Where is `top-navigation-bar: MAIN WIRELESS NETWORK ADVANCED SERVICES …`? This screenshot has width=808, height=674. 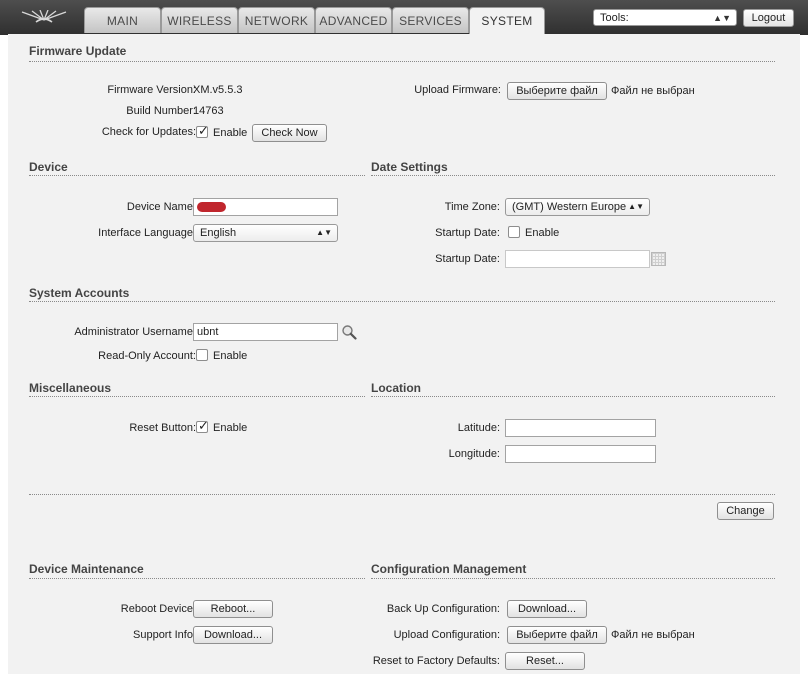
top-navigation-bar: MAIN WIRELESS NETWORK ADVANCED SERVICES … is located at coordinates (404, 17).